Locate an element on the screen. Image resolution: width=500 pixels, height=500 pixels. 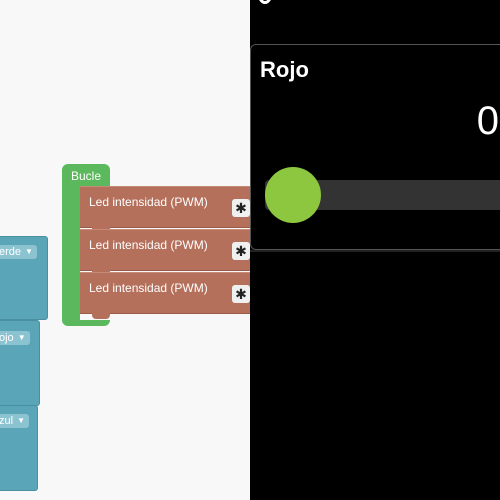
variable-block-azul: zul ▼ is located at coordinates (19, 448).